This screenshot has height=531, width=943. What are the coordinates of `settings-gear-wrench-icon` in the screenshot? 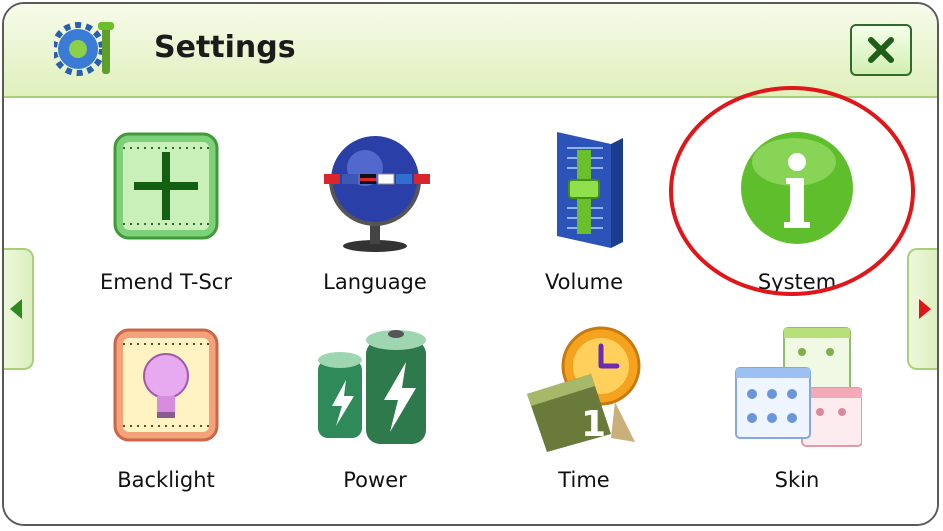 It's located at (84, 49).